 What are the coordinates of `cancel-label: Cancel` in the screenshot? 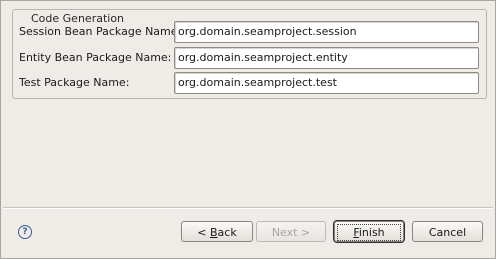 It's located at (447, 232).